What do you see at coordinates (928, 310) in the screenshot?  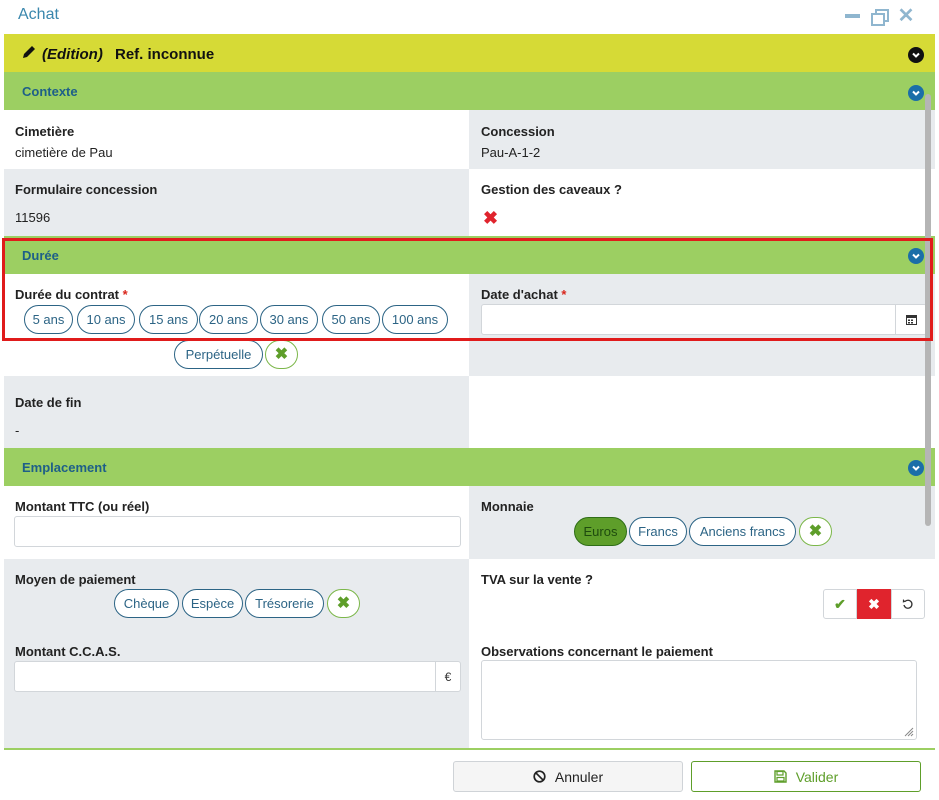 I see `scrollbar` at bounding box center [928, 310].